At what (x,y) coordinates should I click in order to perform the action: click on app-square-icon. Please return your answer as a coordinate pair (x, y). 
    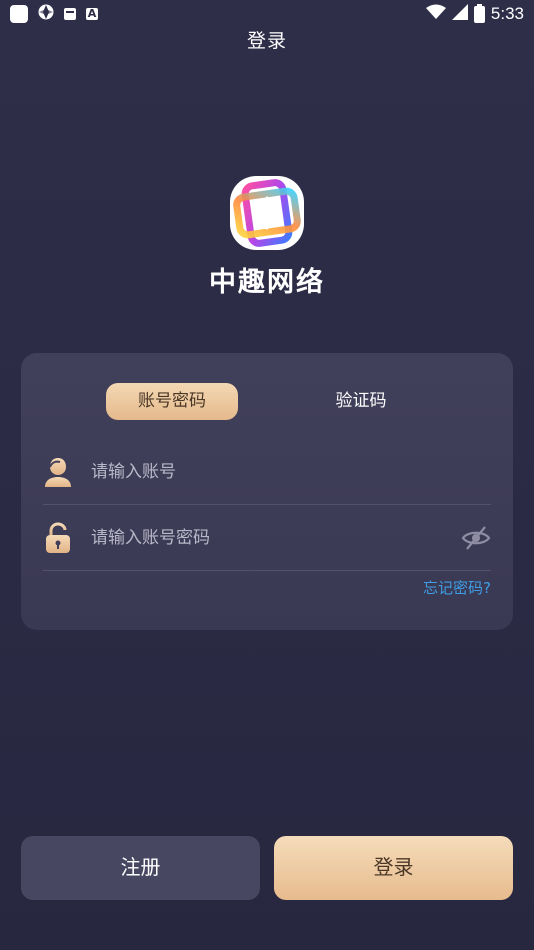
    Looking at the image, I should click on (19, 14).